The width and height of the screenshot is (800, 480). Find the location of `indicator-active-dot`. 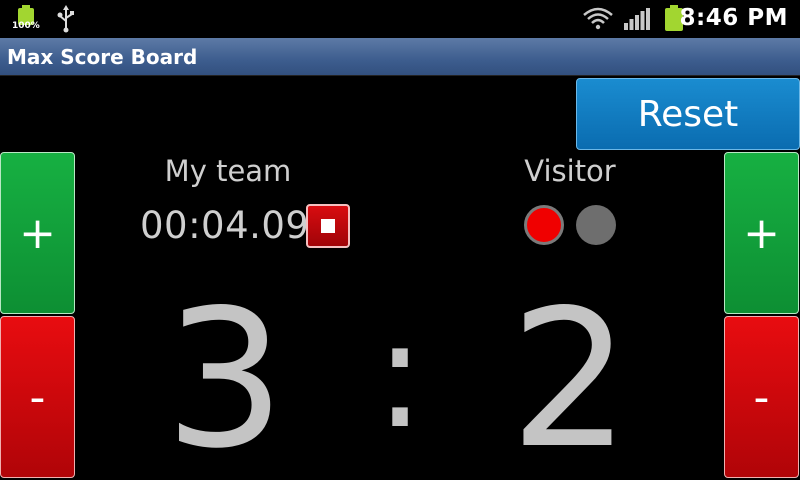

indicator-active-dot is located at coordinates (544, 225).